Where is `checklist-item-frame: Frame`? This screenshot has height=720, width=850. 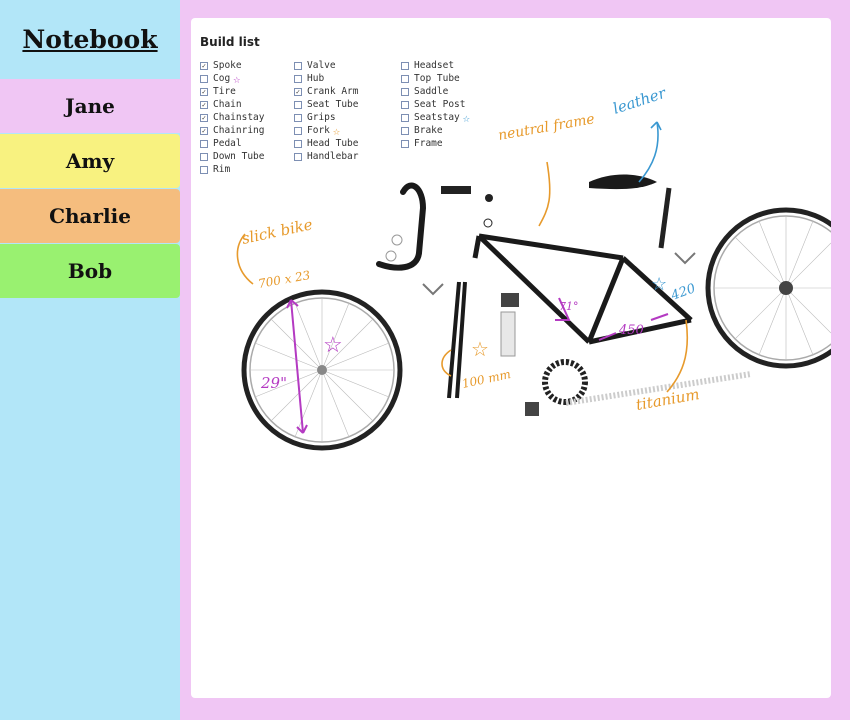 checklist-item-frame: Frame is located at coordinates (435, 143).